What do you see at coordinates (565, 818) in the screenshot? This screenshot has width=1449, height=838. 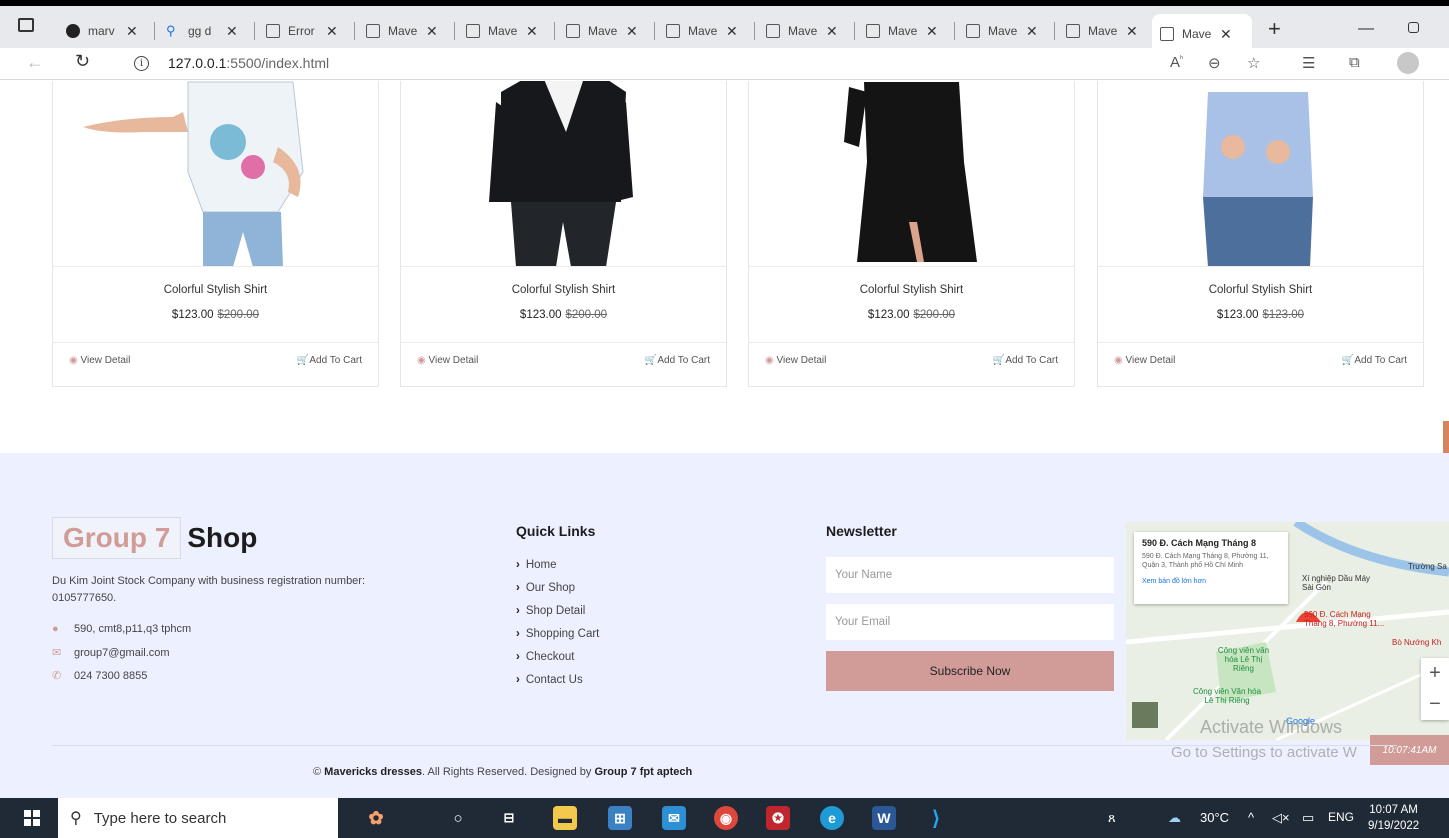 I see `file-explorer-icon: ▬` at bounding box center [565, 818].